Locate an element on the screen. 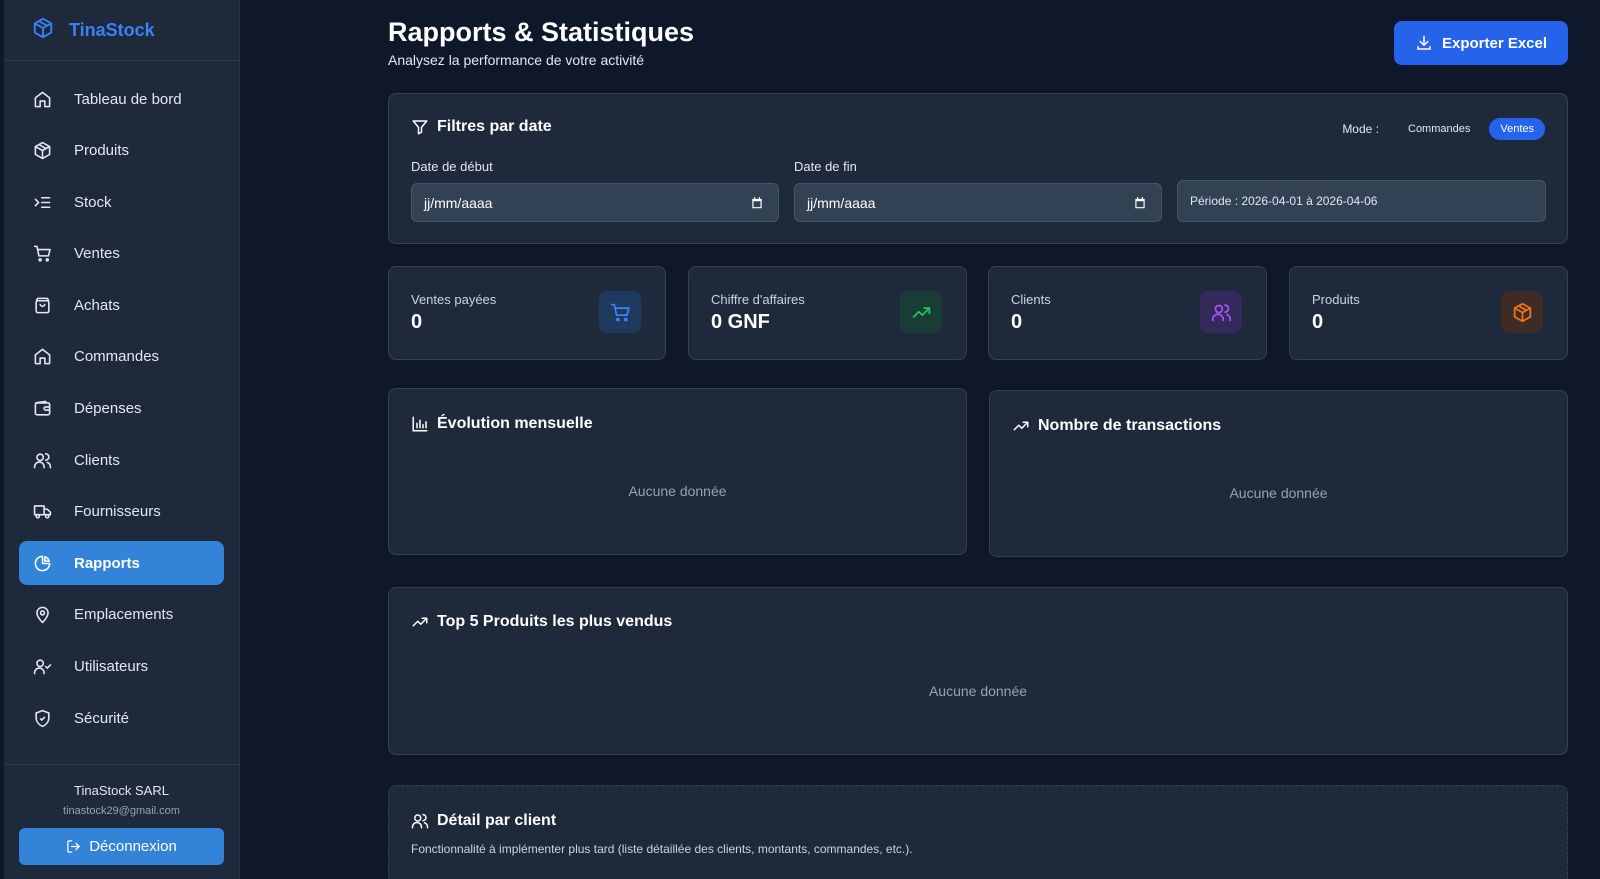 Image resolution: width=1600 pixels, height=879 pixels. stat-card-ventes: Ventes payées 0 is located at coordinates (527, 313).